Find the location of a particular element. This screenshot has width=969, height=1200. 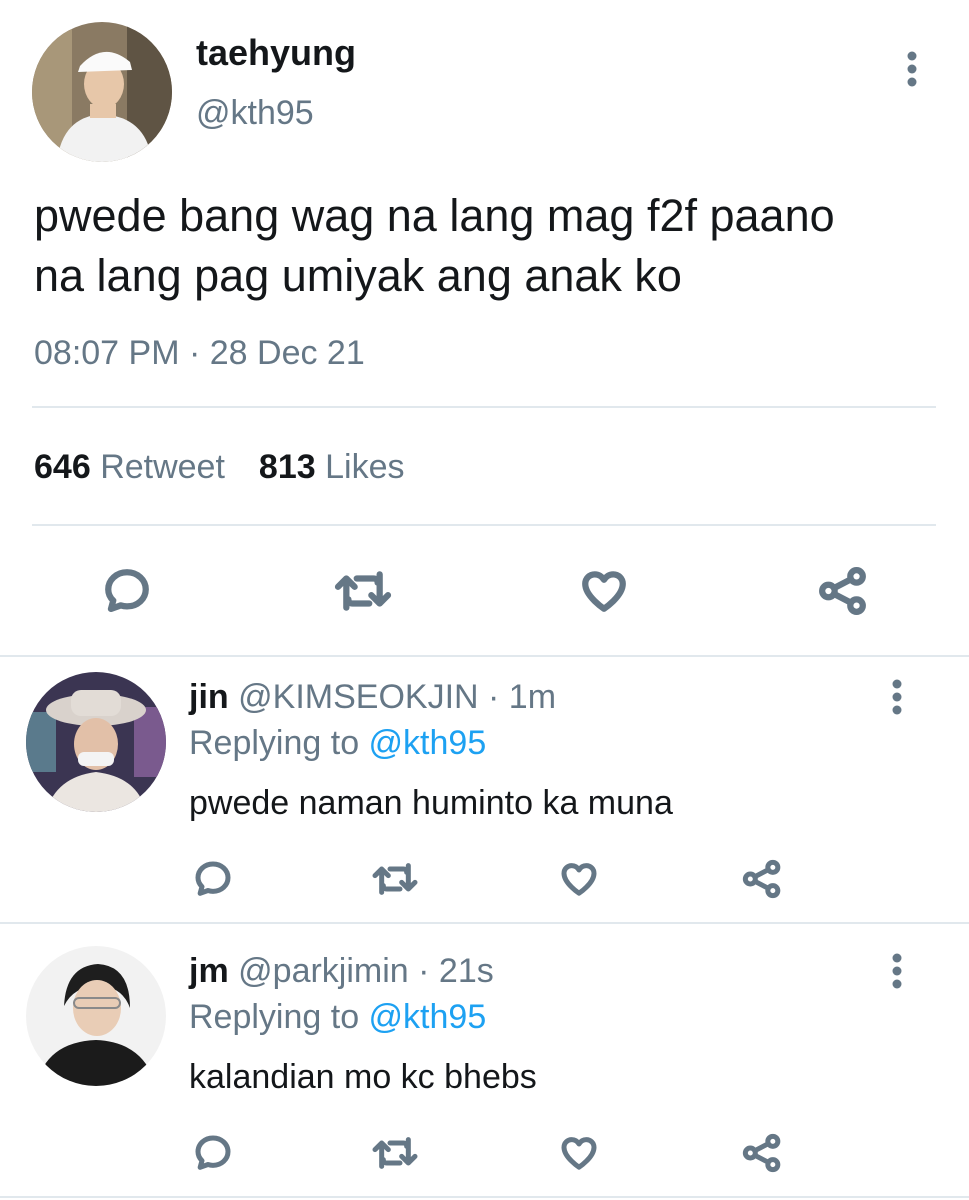

tweet-text-line: pwede bang wag na lang mag f2f paano is located at coordinates (434, 215).